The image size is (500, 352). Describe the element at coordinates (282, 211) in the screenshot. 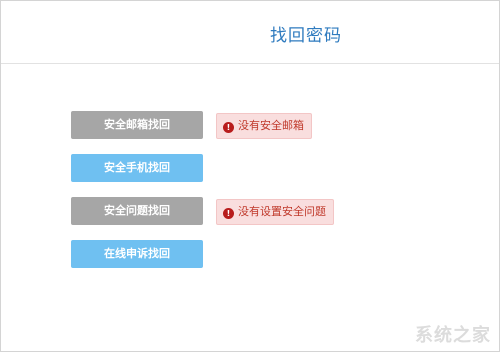

I see `warning-text: 没有设置安全问题` at that location.